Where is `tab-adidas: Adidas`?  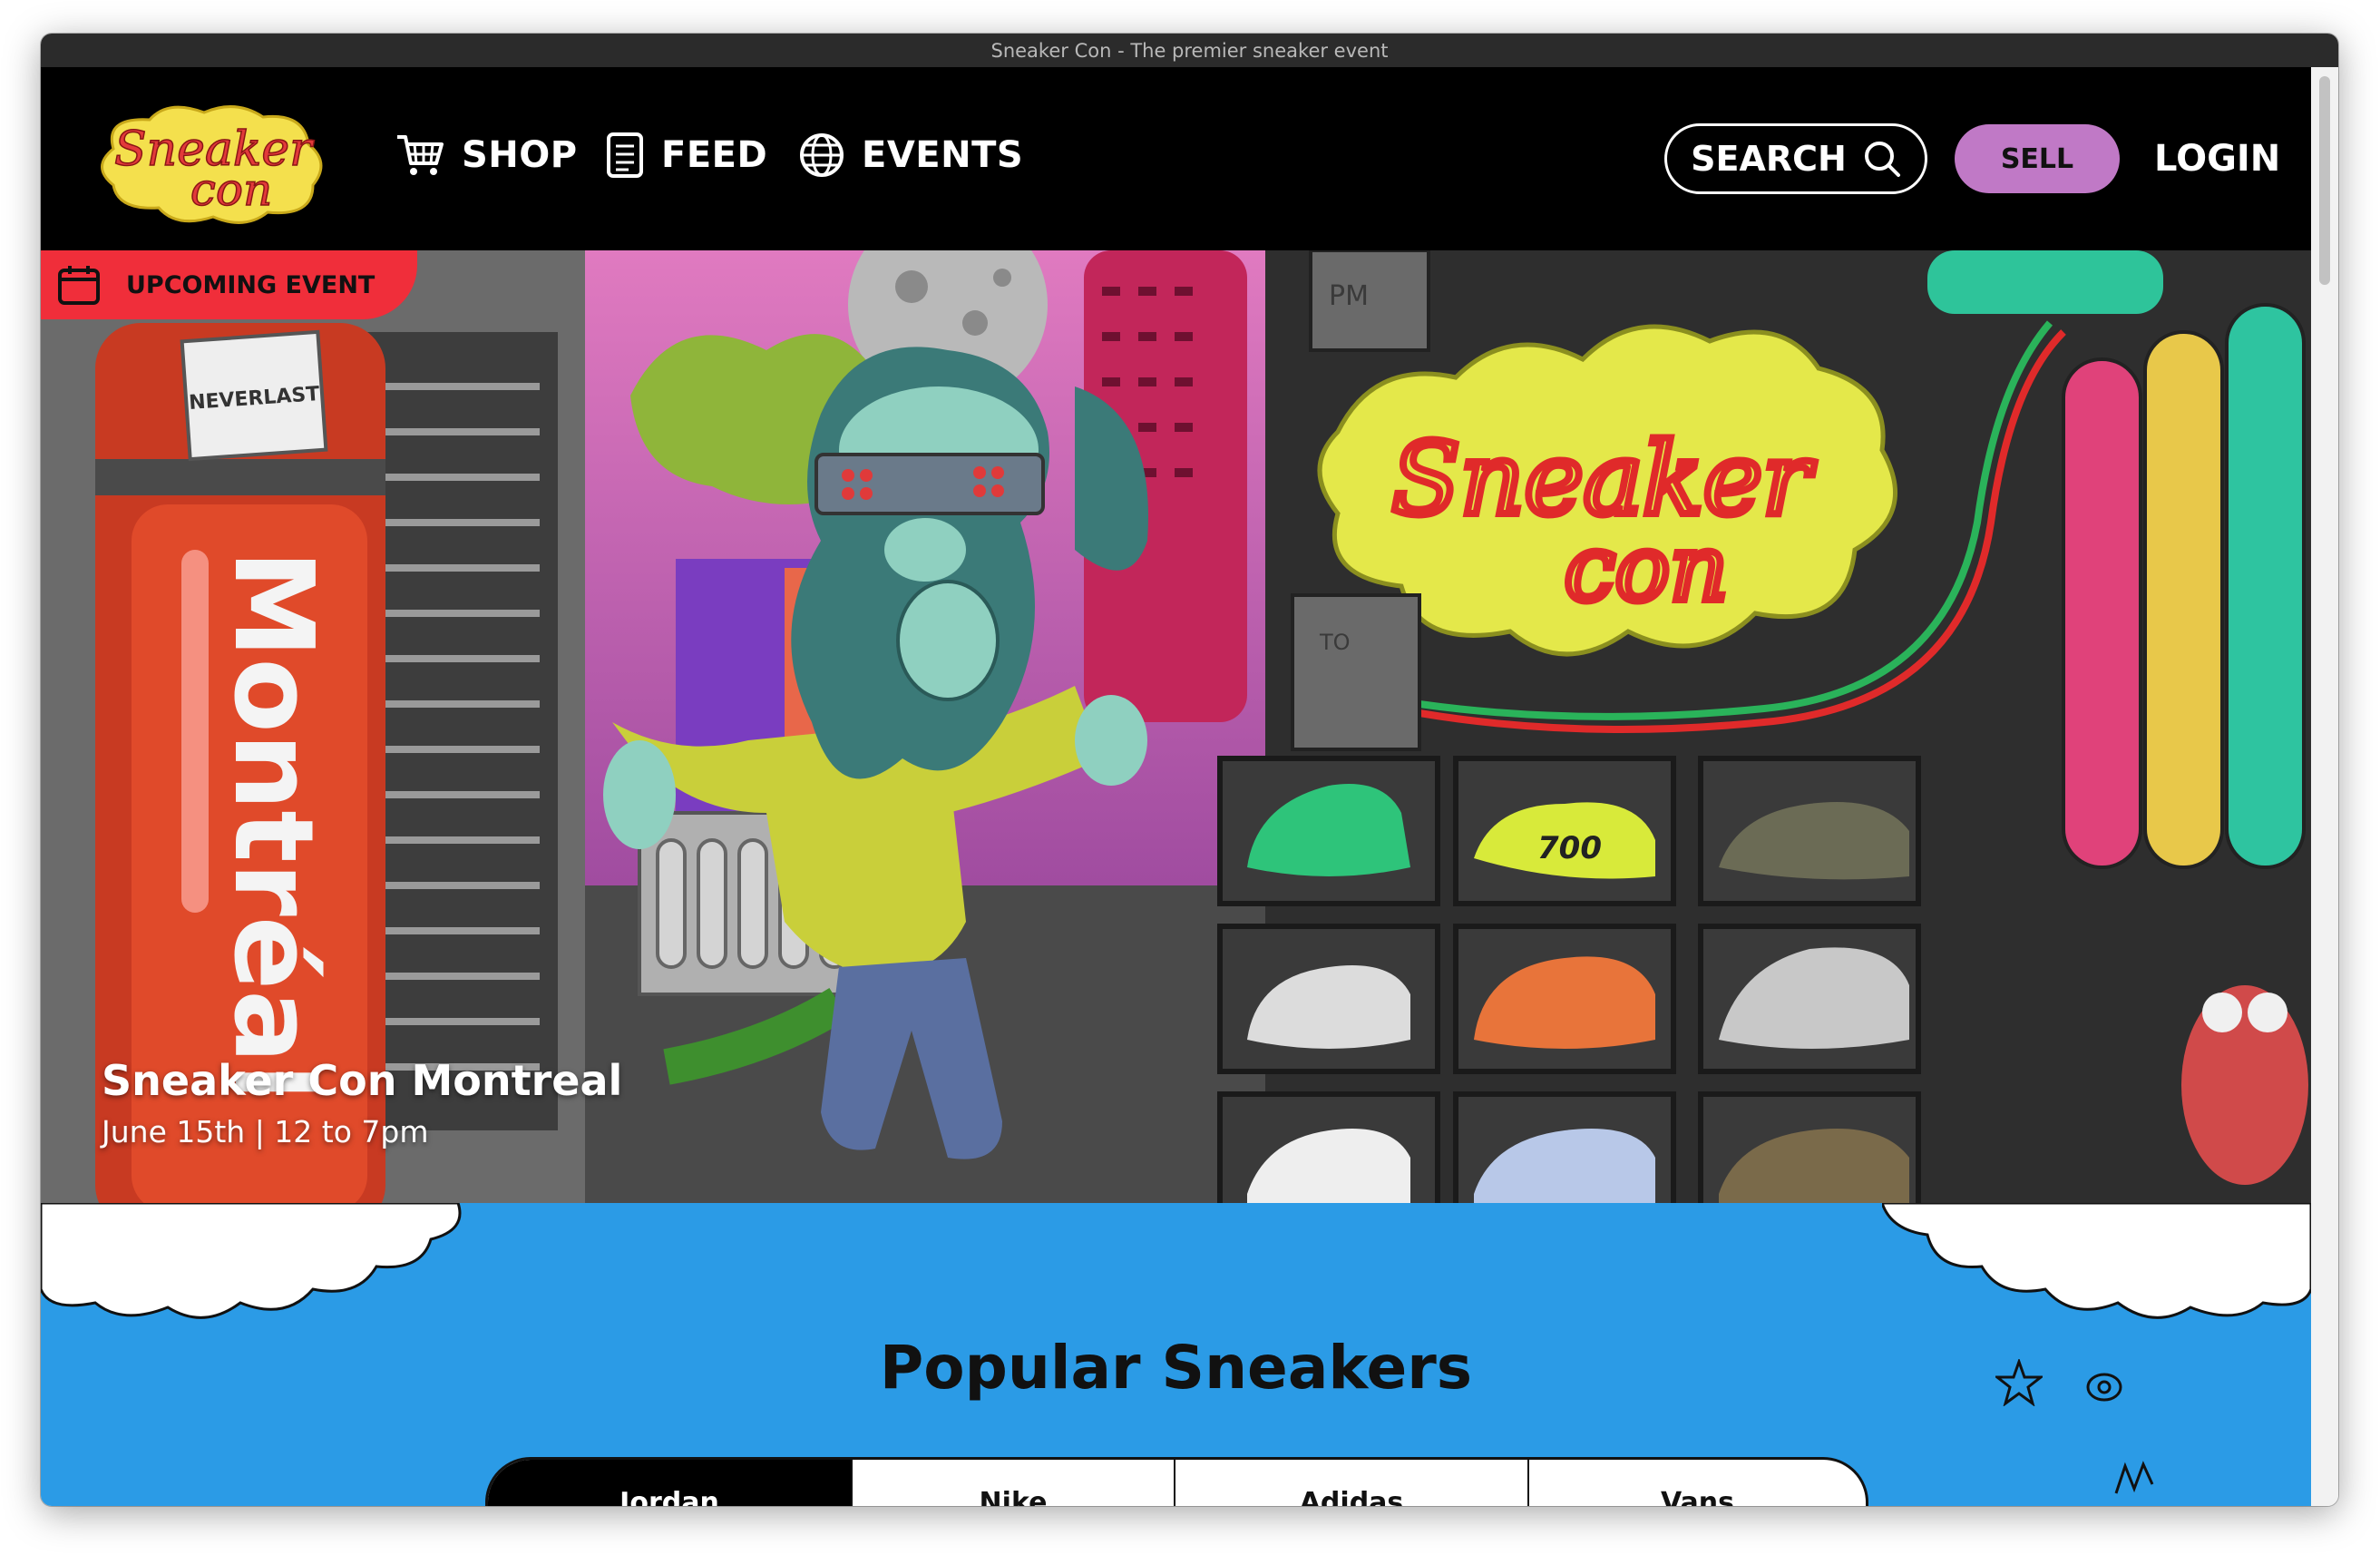 tab-adidas: Adidas is located at coordinates (1352, 1483).